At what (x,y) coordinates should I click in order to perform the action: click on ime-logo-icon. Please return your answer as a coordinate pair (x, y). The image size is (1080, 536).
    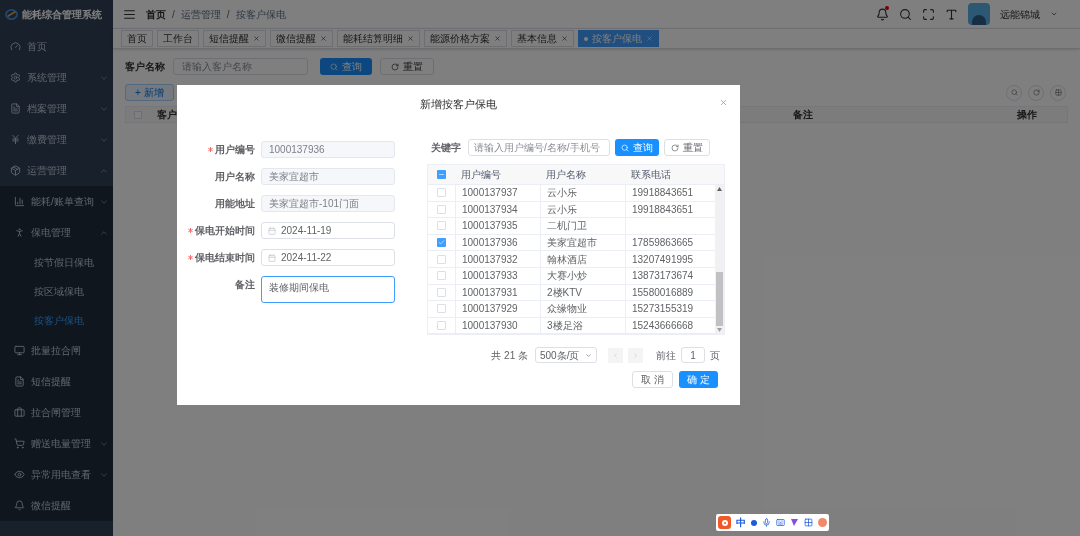
    Looking at the image, I should click on (724, 522).